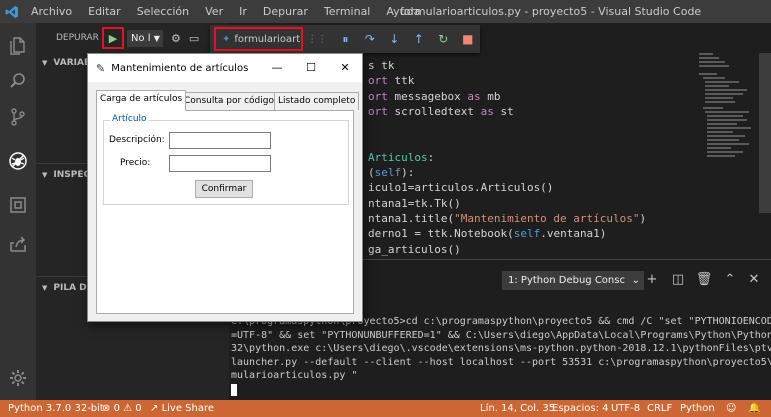  What do you see at coordinates (18, 161) in the screenshot?
I see `debug-icon` at bounding box center [18, 161].